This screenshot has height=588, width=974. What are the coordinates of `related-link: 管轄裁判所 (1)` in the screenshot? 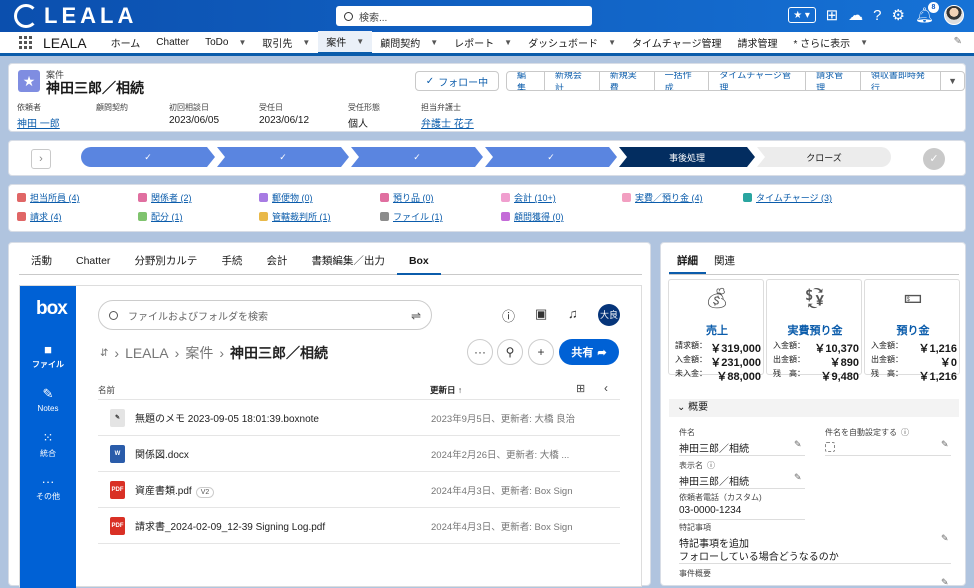 It's located at (319, 216).